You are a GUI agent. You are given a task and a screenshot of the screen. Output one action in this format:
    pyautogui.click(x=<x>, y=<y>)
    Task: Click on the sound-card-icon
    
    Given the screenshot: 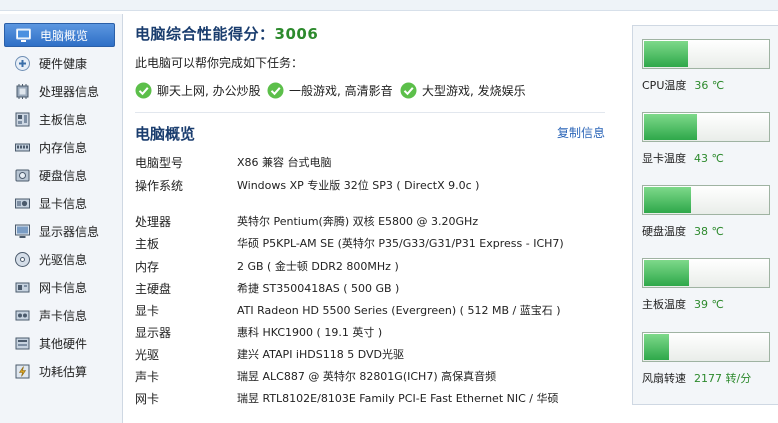 What is the action you would take?
    pyautogui.click(x=22, y=315)
    